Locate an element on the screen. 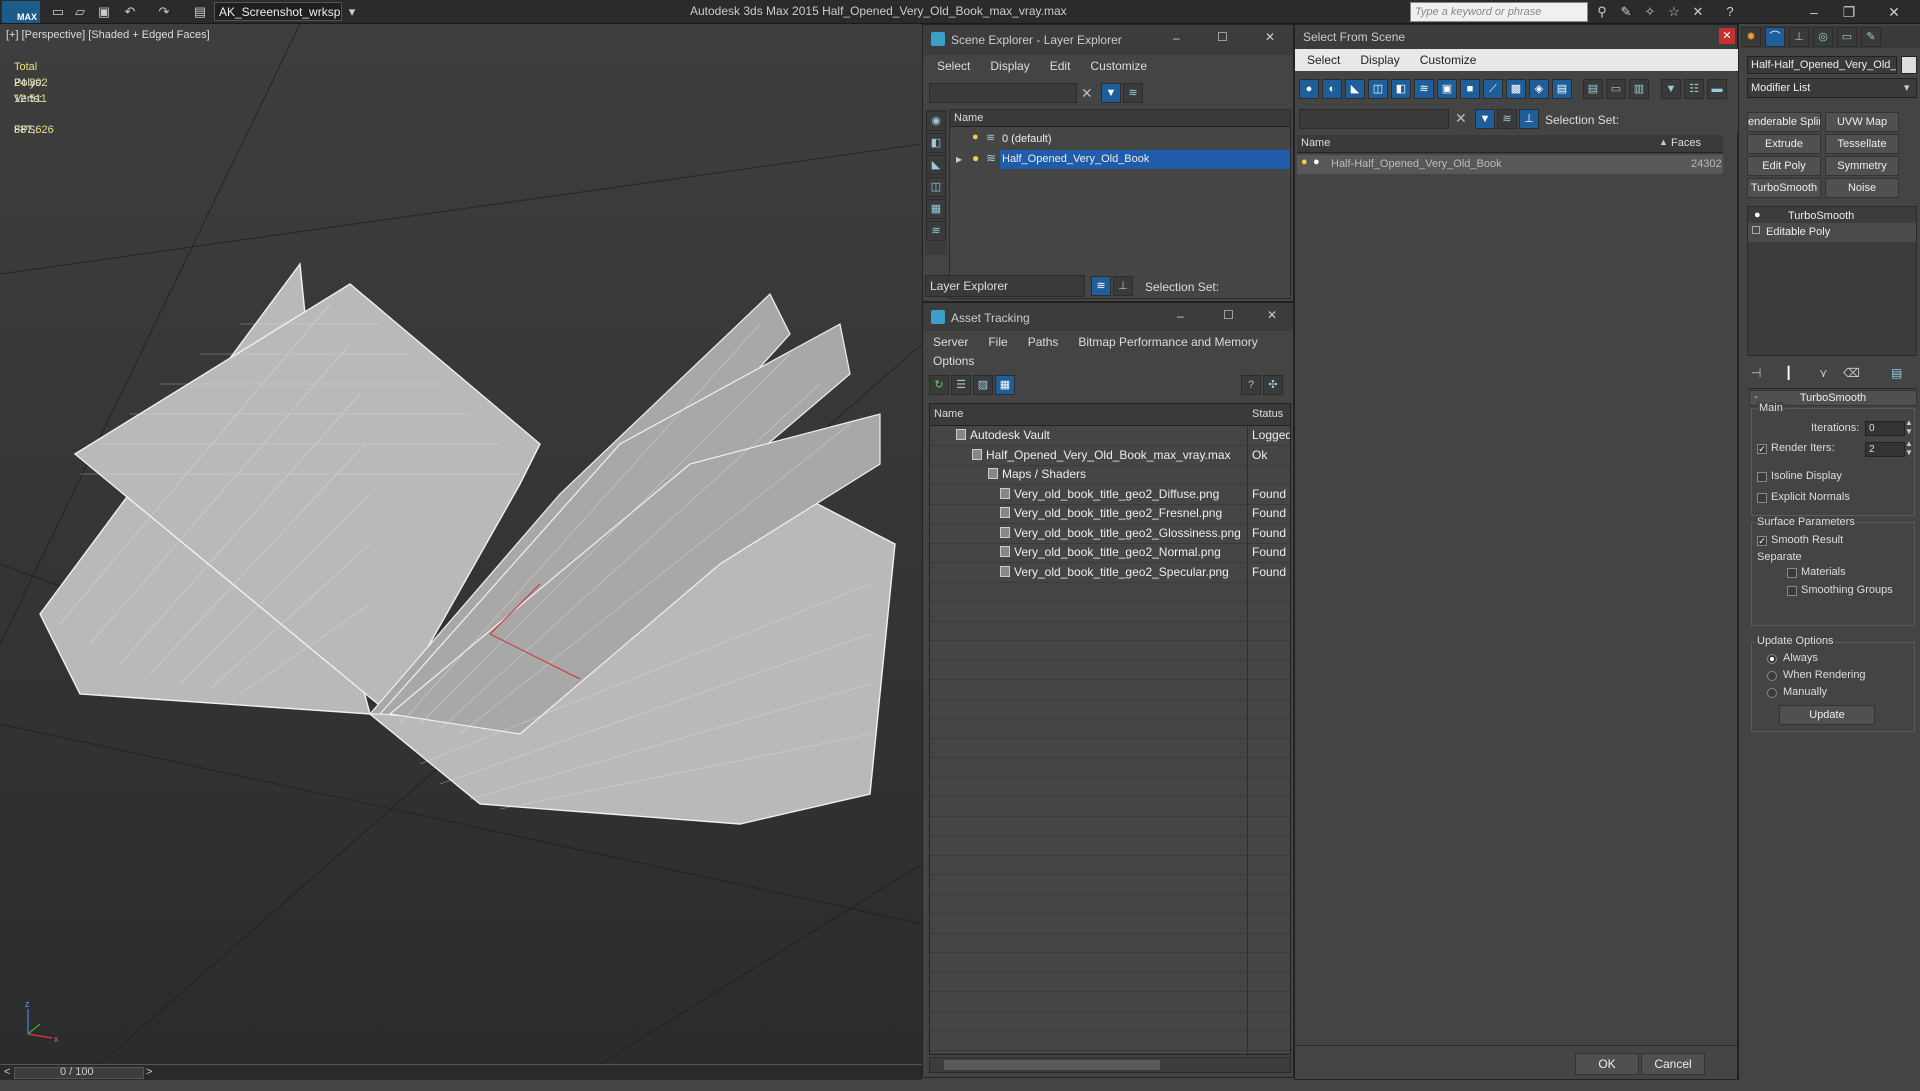 The height and width of the screenshot is (1091, 1920). time-slider: < 0 / 100 > is located at coordinates (461, 1072).